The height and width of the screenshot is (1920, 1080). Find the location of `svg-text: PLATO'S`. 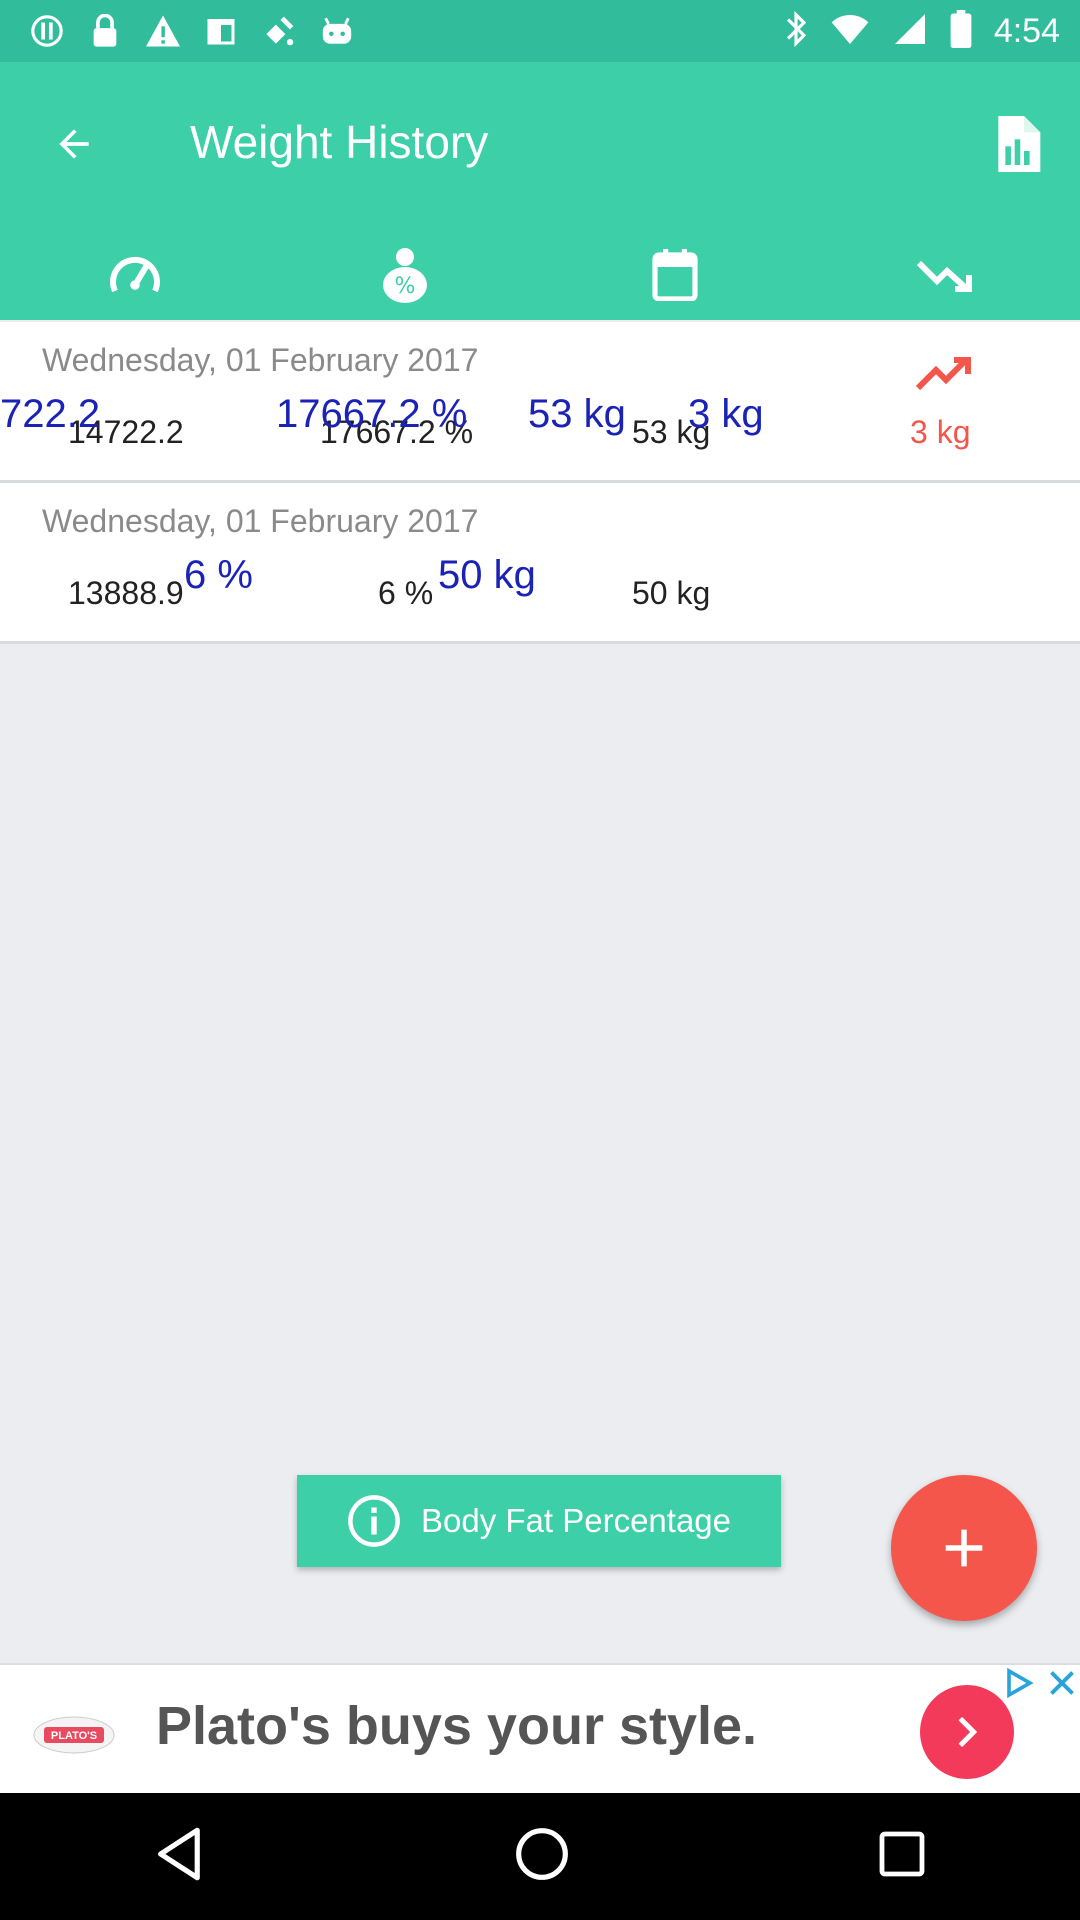

svg-text: PLATO'S is located at coordinates (74, 1736).